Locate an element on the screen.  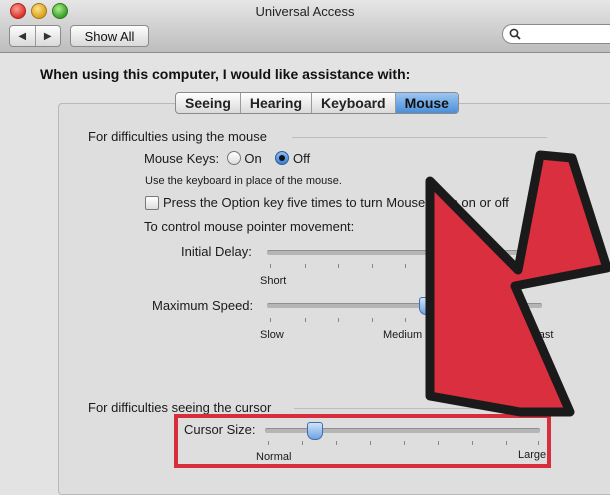
mouse-keys-on-radio is located at coordinates (233, 158).